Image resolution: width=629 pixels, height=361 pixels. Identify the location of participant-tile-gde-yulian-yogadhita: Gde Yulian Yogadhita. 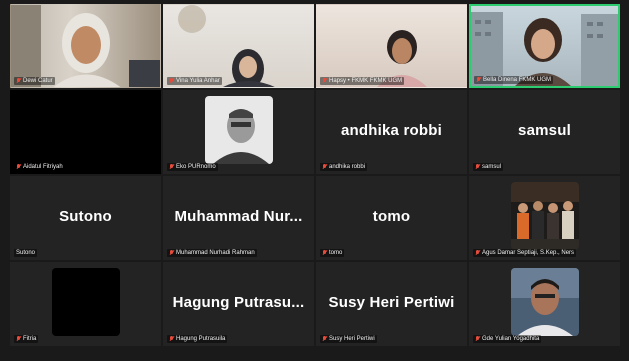
(544, 304).